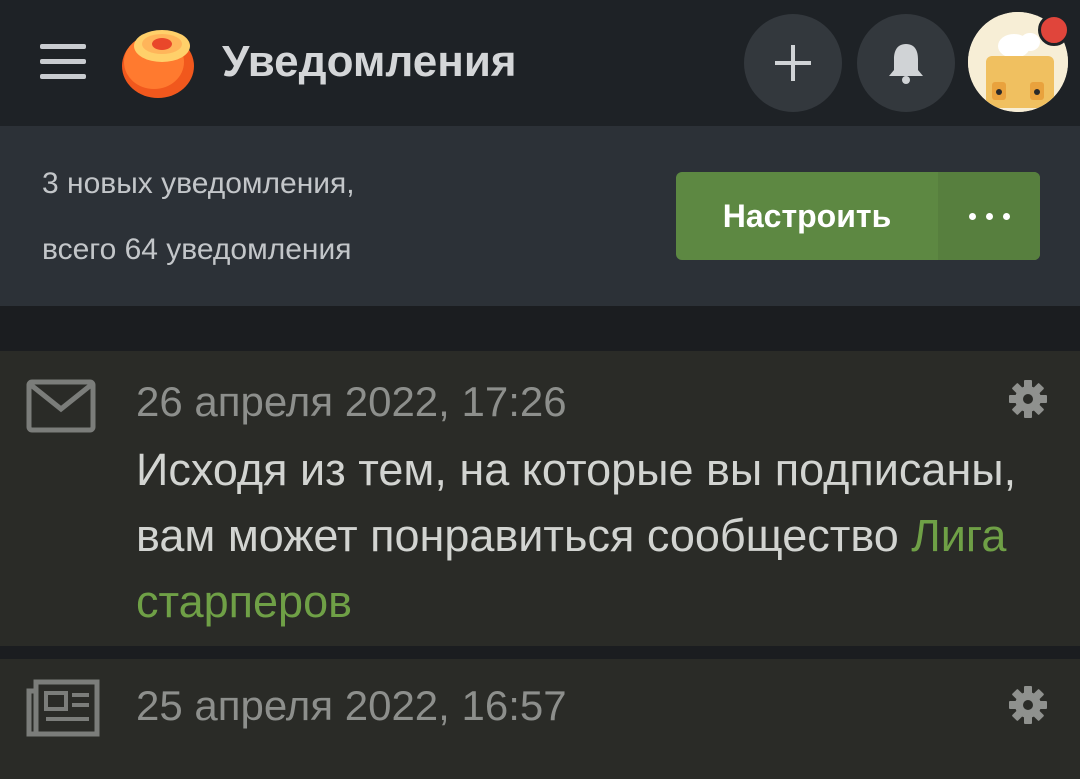  Describe the element at coordinates (198, 183) in the screenshot. I see `new-notifications-count: 3 новых уведомления,` at that location.